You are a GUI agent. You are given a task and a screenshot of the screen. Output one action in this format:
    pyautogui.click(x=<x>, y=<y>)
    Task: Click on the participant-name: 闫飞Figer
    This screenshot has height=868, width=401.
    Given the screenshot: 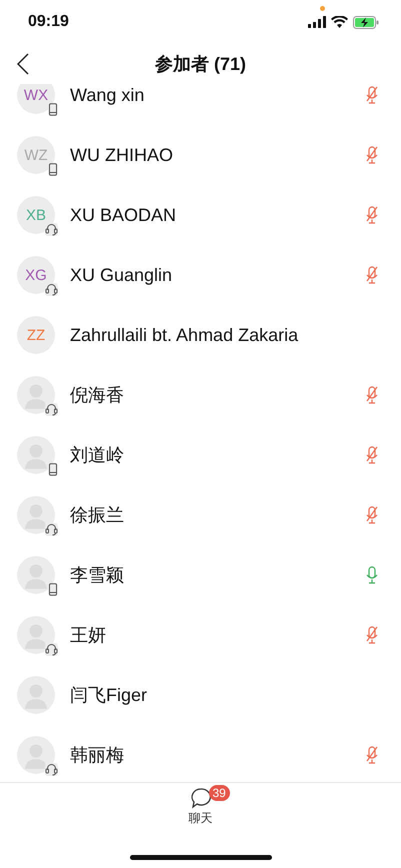 What is the action you would take?
    pyautogui.click(x=109, y=695)
    